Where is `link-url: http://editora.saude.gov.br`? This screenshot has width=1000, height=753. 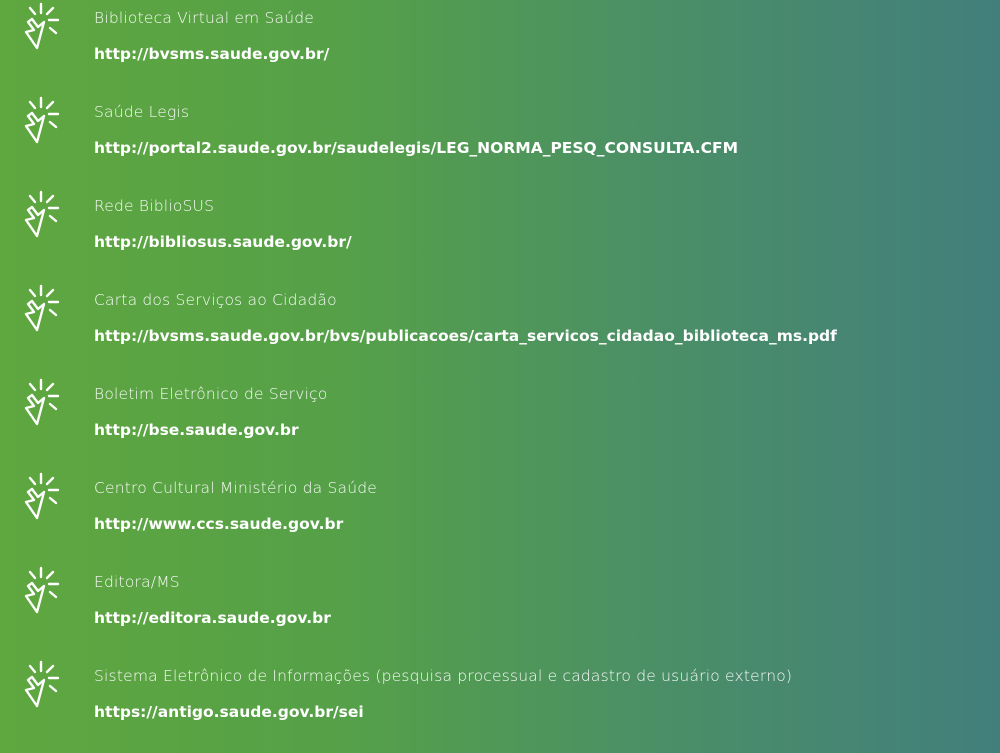
link-url: http://editora.saude.gov.br is located at coordinates (212, 618).